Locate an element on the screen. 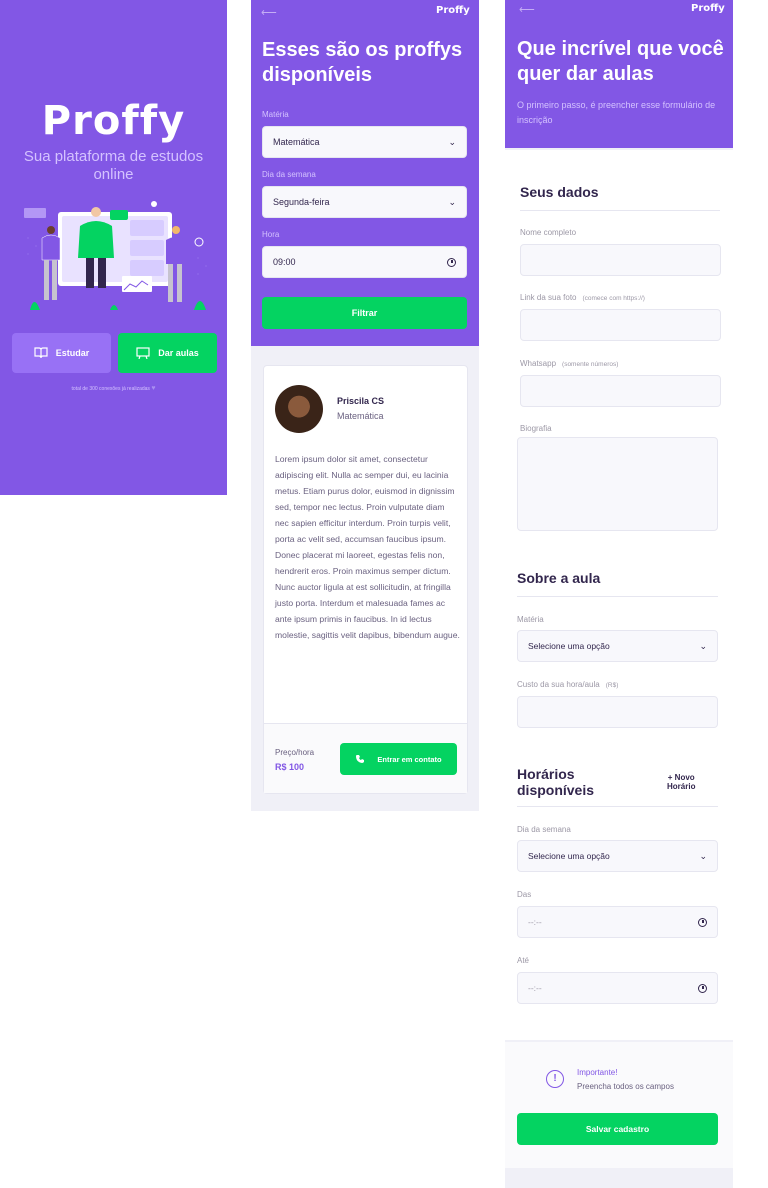 The image size is (768, 1188). slot-from-input: --:-- is located at coordinates (617, 922).